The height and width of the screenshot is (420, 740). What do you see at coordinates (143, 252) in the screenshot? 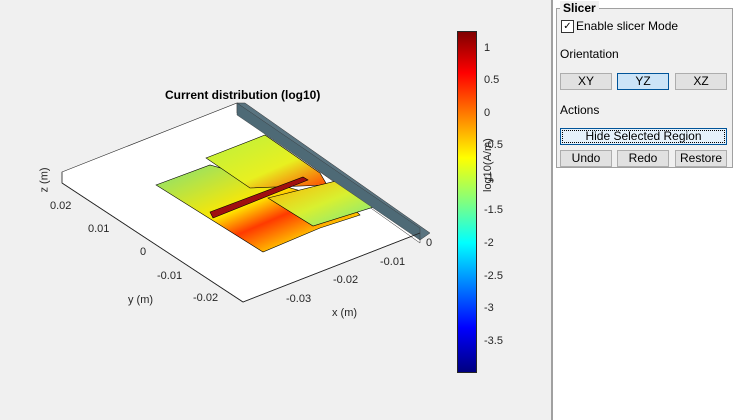
I see `y-tick: 0` at bounding box center [143, 252].